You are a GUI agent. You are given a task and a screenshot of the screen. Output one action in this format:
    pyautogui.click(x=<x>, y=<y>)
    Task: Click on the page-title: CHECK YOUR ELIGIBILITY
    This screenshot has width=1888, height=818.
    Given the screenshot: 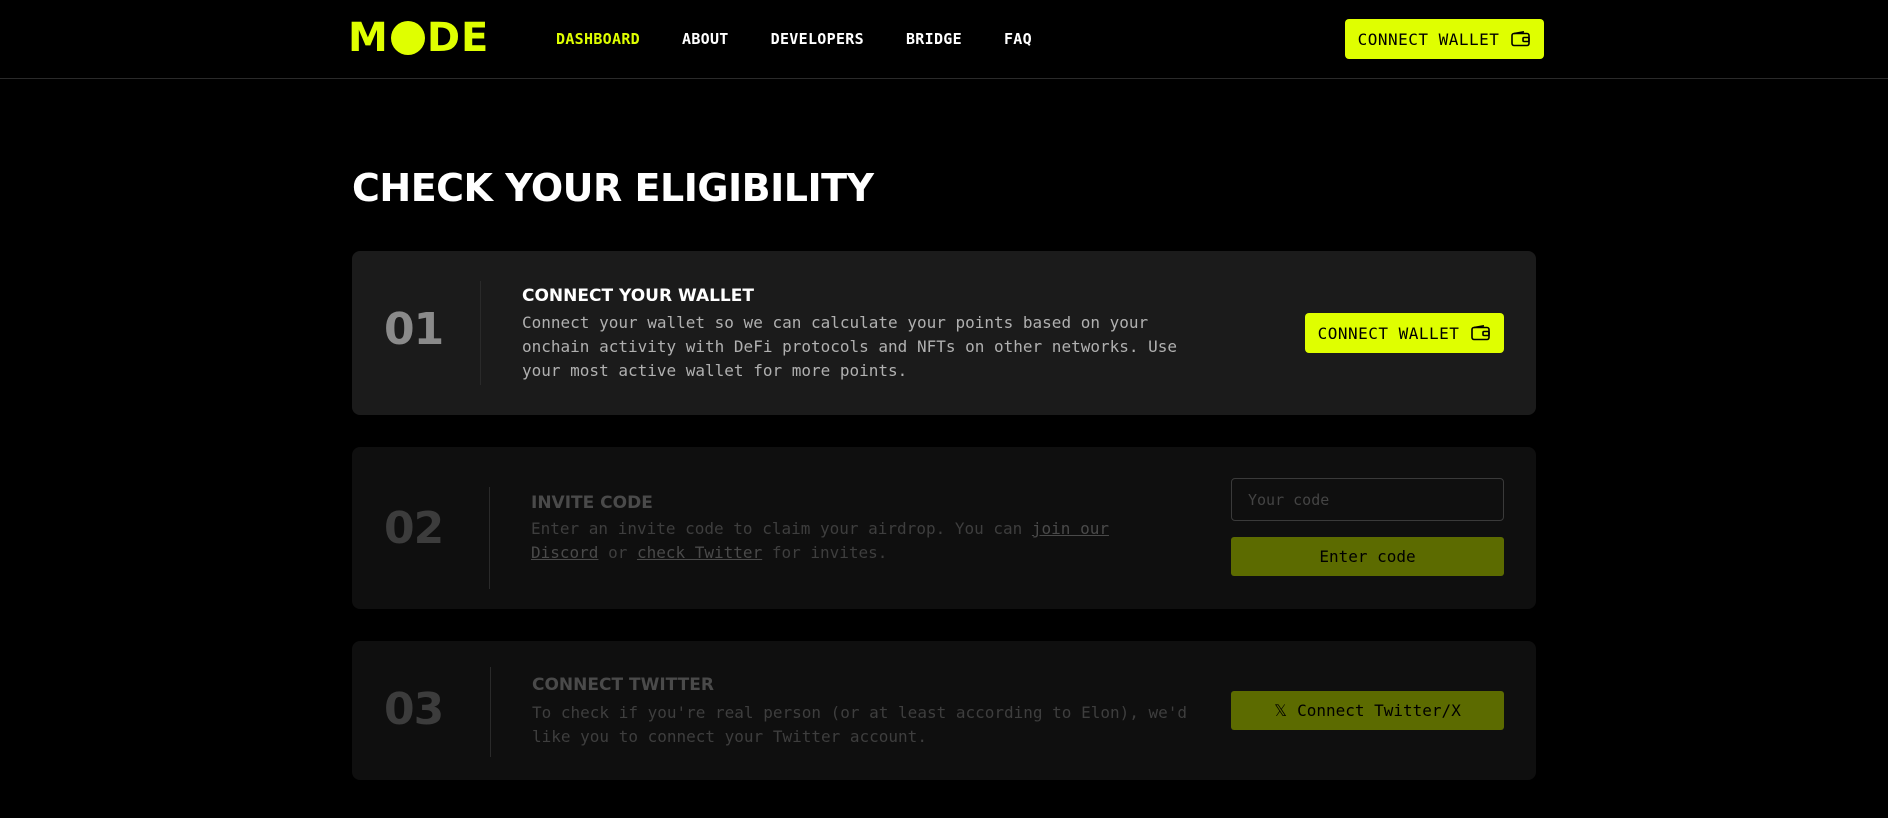 What is the action you would take?
    pyautogui.click(x=613, y=188)
    